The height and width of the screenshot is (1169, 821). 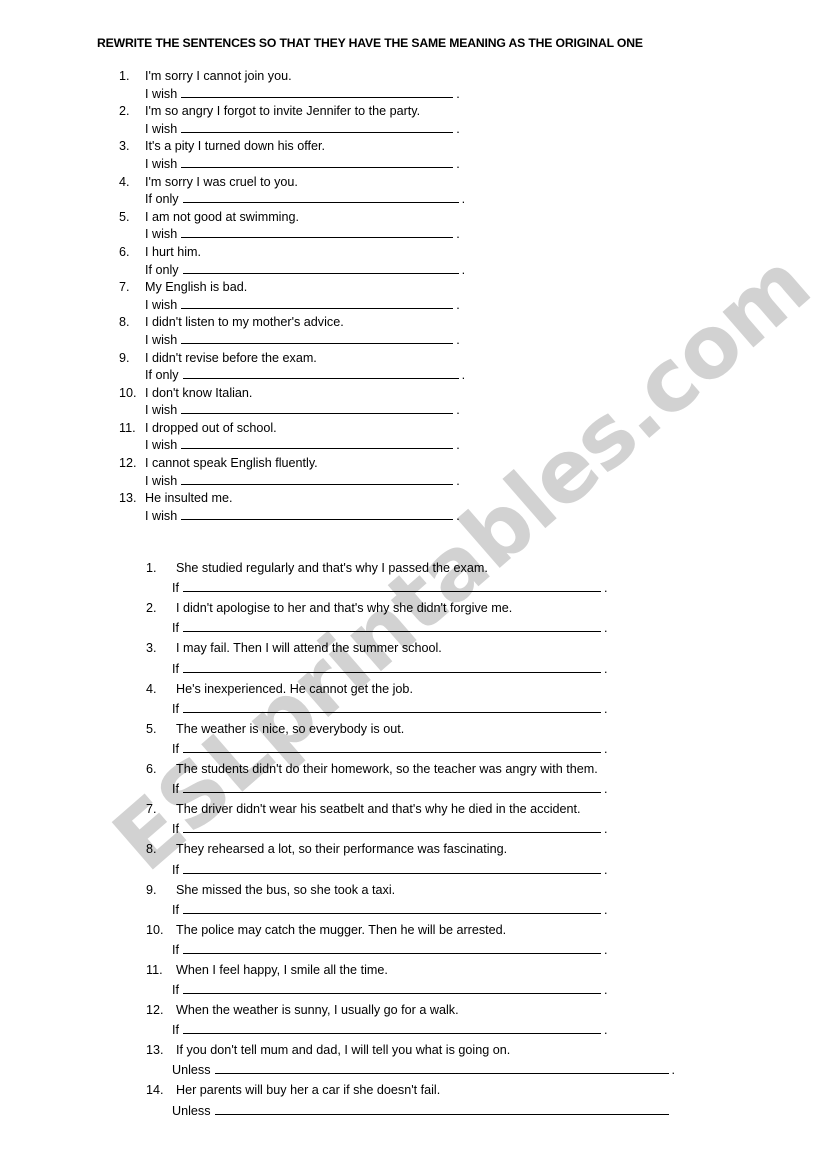 I want to click on question-sentence: He insulted me., so click(x=189, y=498).